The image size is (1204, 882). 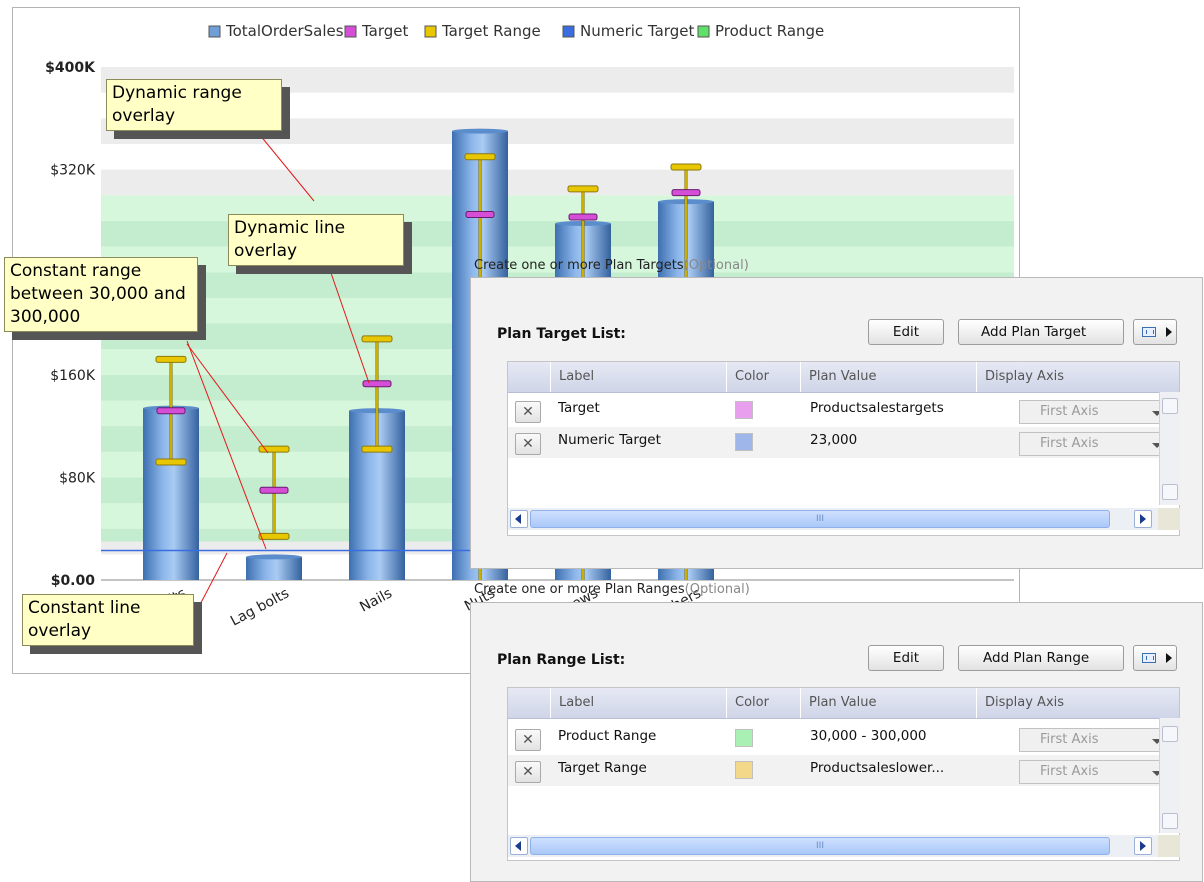 I want to click on callout-text: Dynamic line overlay, so click(x=290, y=239).